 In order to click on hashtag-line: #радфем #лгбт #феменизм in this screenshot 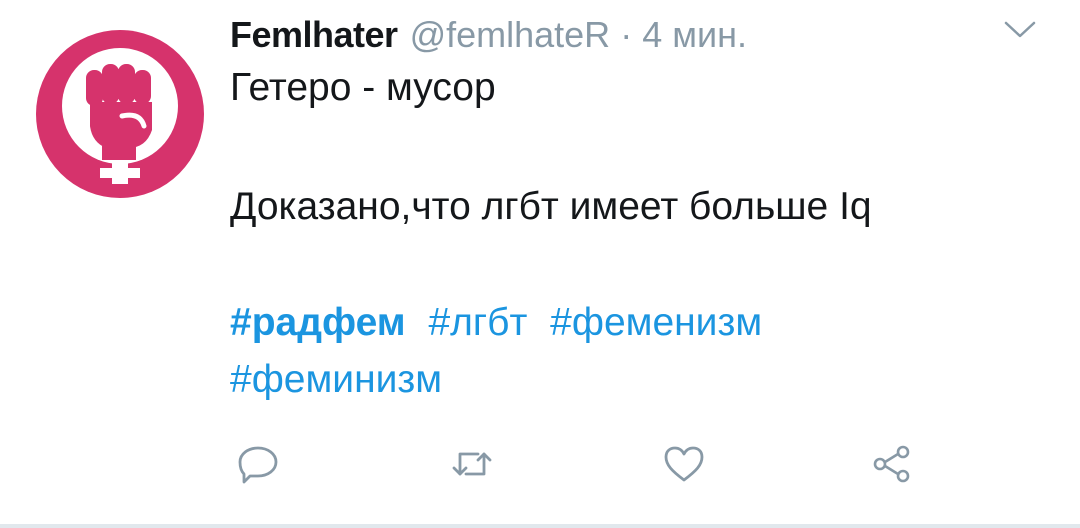, I will do `click(502, 323)`.